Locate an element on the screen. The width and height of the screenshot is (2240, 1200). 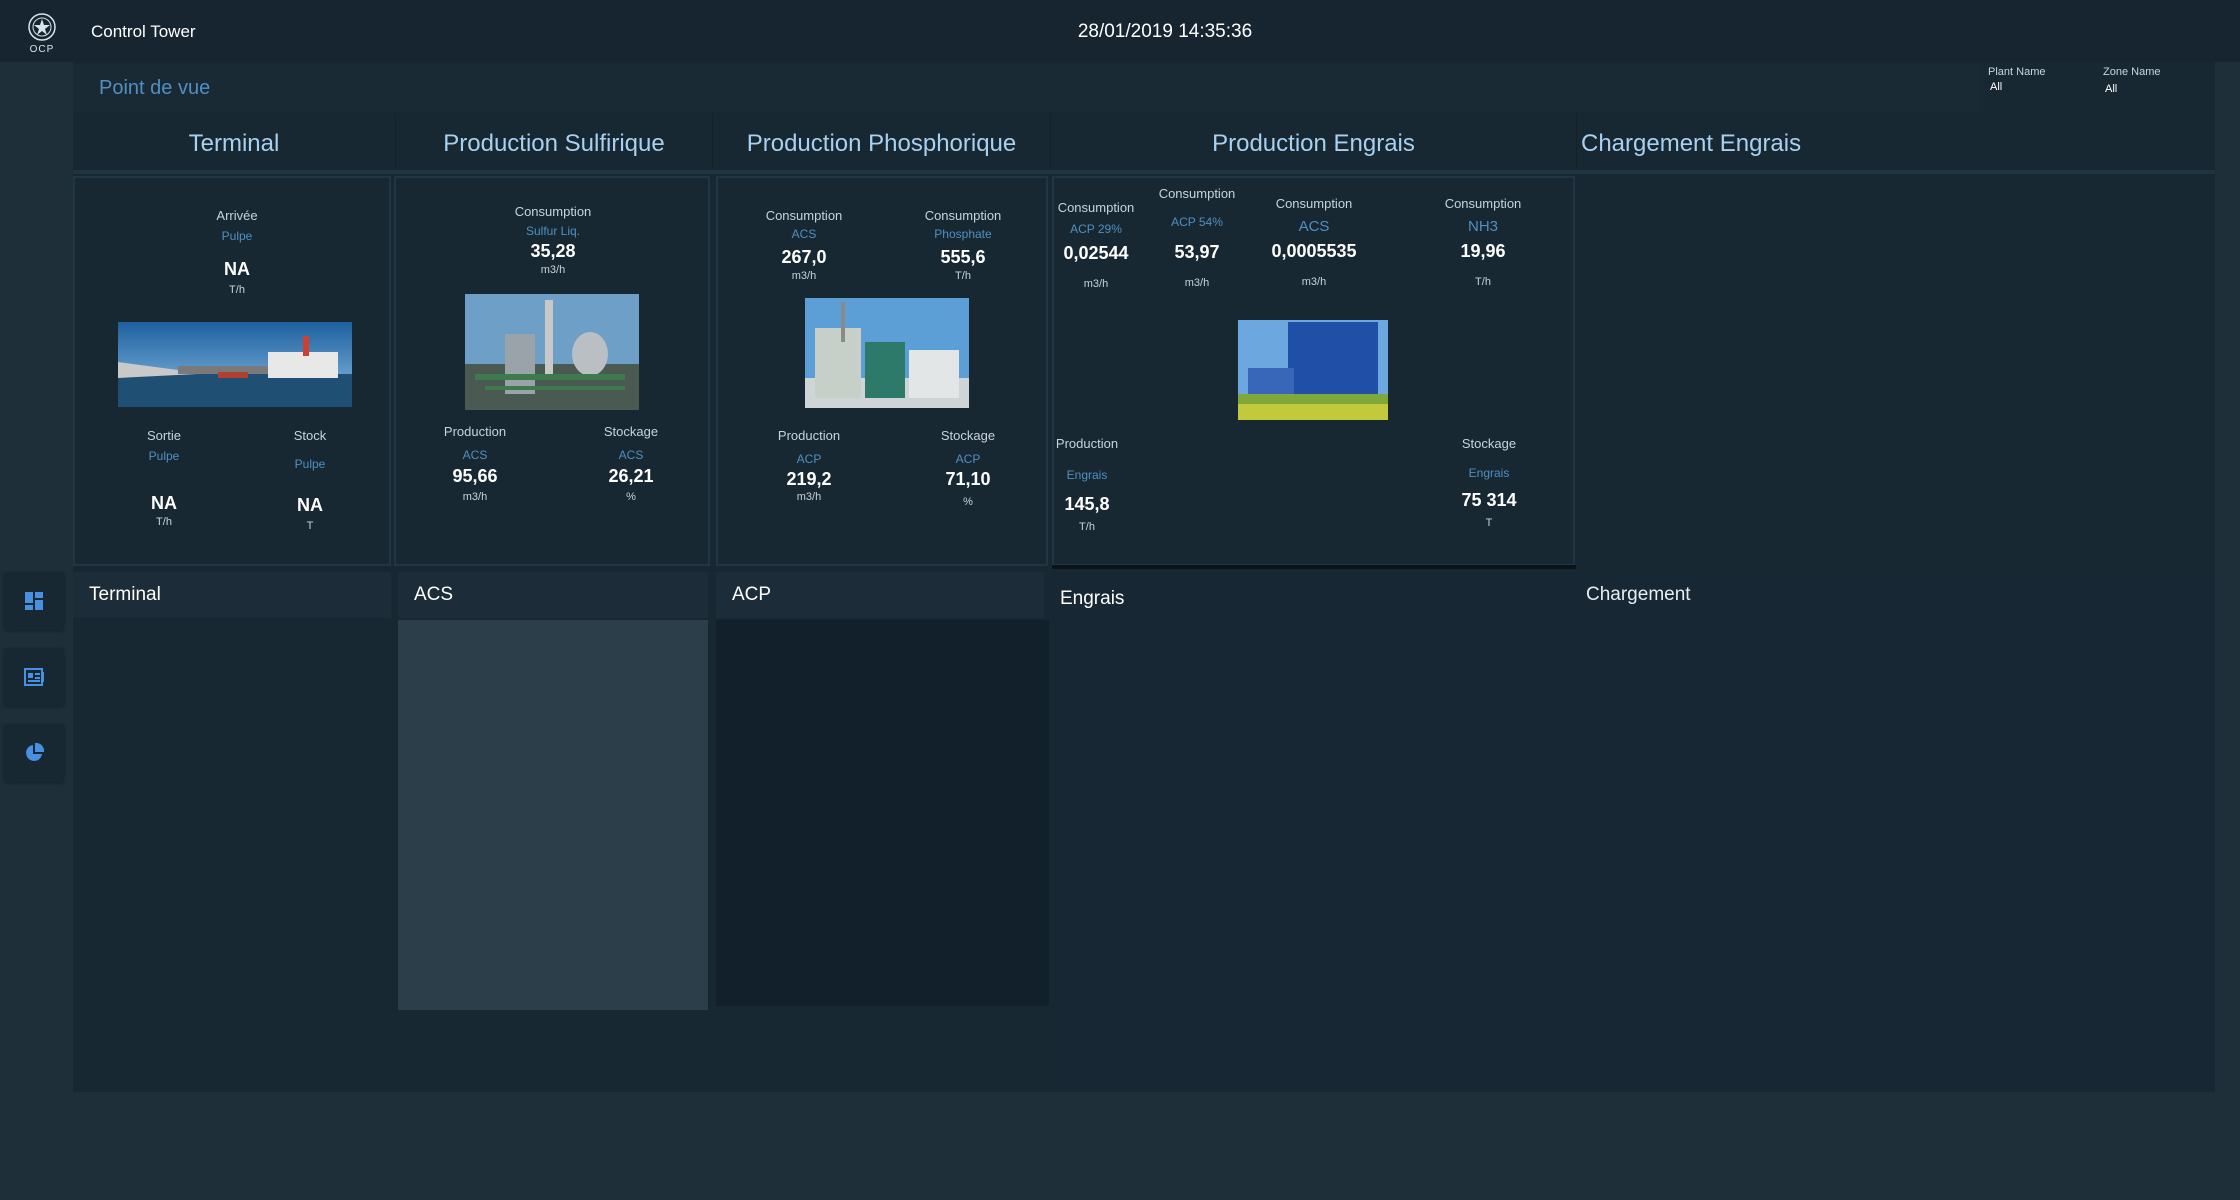
kpi-sub: Phosphate is located at coordinates (963, 234).